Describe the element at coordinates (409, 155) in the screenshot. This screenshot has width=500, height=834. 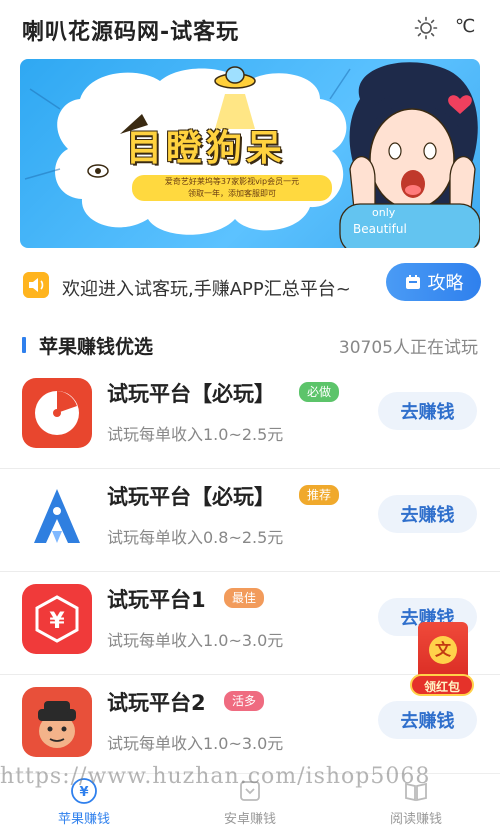
I see `girl-illustration` at that location.